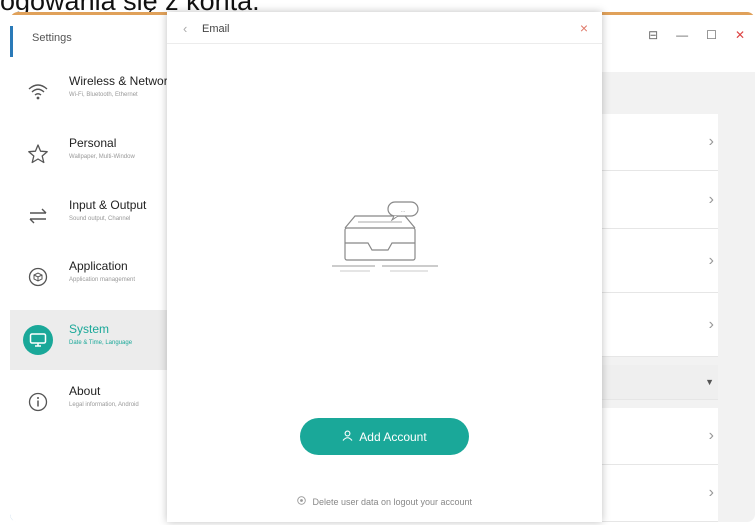 The image size is (755, 525). I want to click on sidebar-item-label: Personal, so click(93, 143).